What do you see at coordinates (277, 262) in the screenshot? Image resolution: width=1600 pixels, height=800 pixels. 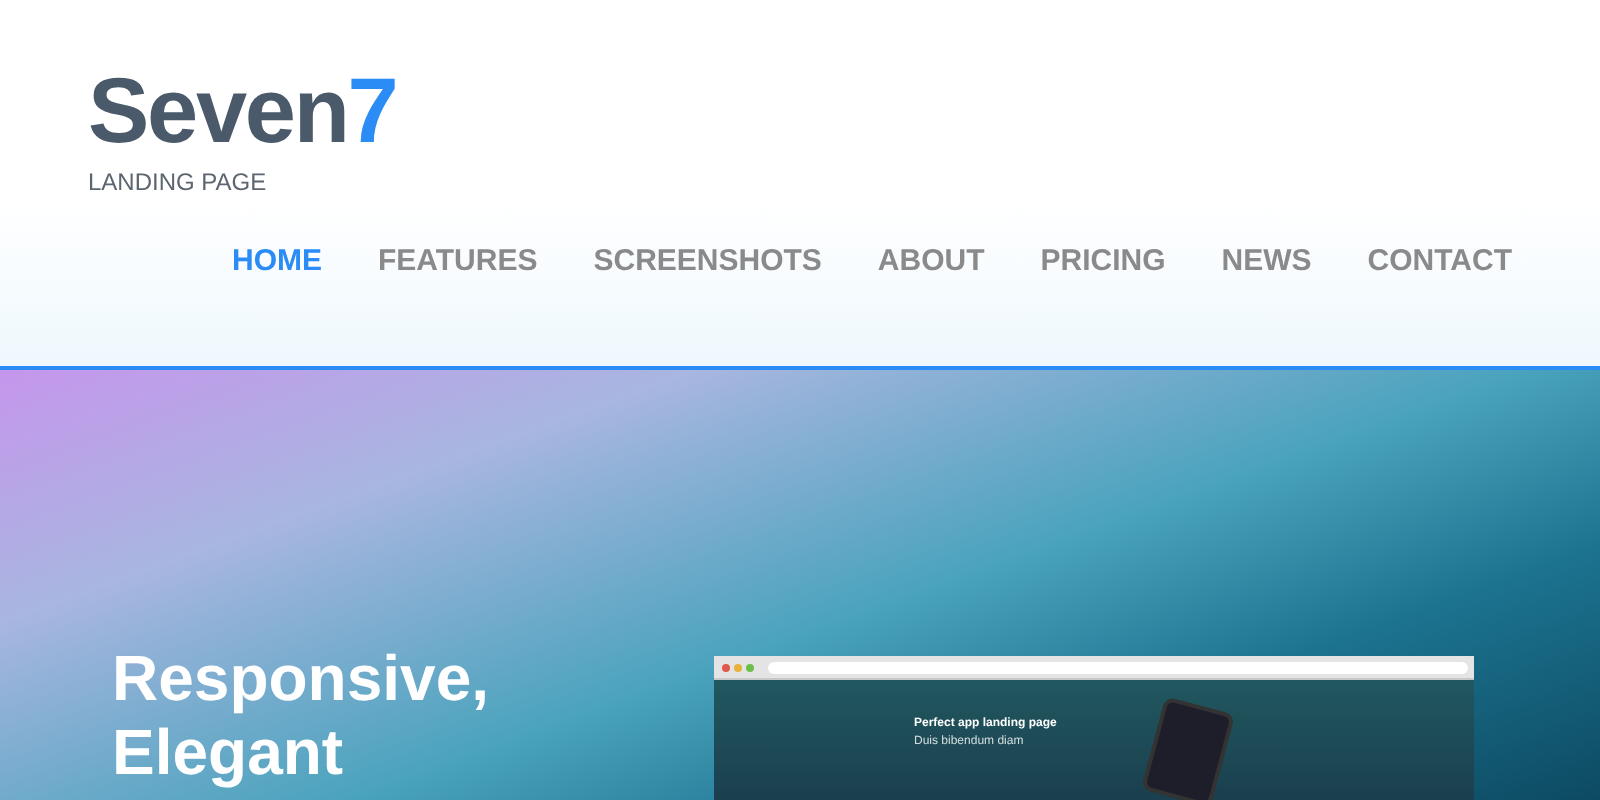 I see `nav-link: HOME` at bounding box center [277, 262].